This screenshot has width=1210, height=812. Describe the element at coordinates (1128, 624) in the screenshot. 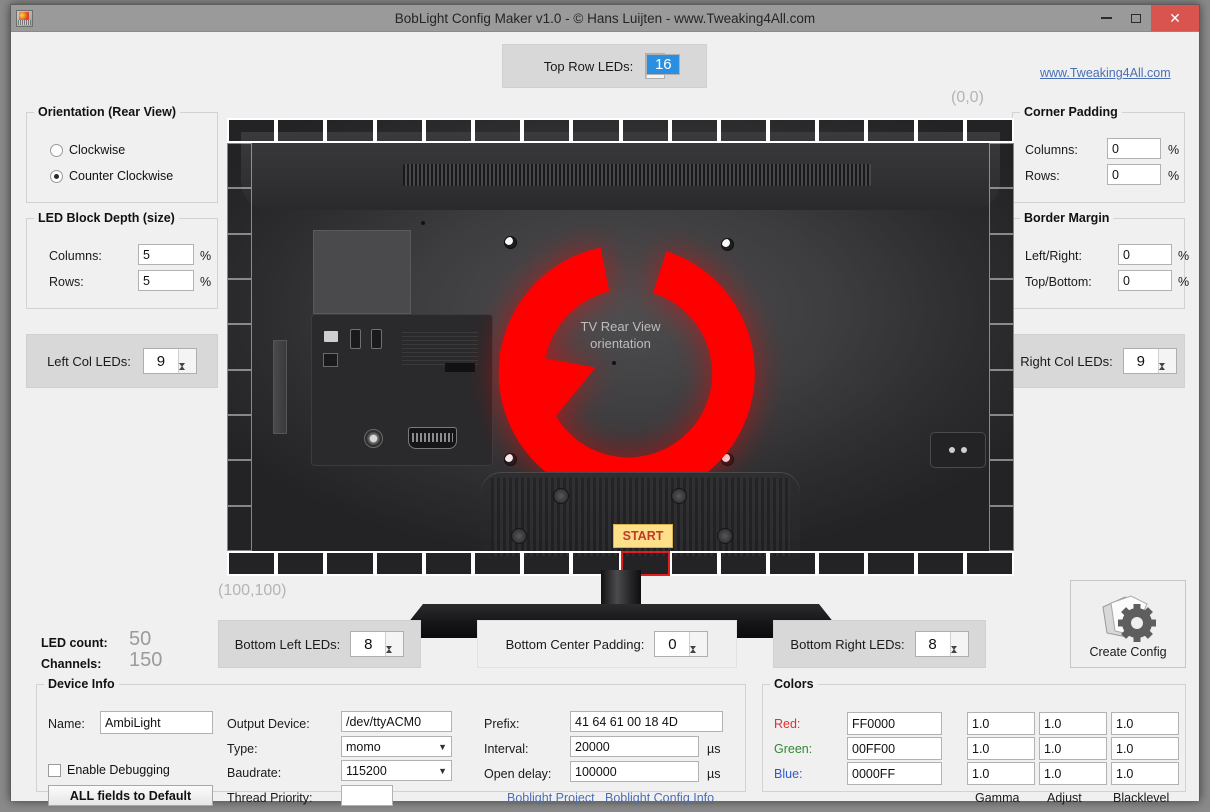

I see `create-config-button: Create Config` at that location.